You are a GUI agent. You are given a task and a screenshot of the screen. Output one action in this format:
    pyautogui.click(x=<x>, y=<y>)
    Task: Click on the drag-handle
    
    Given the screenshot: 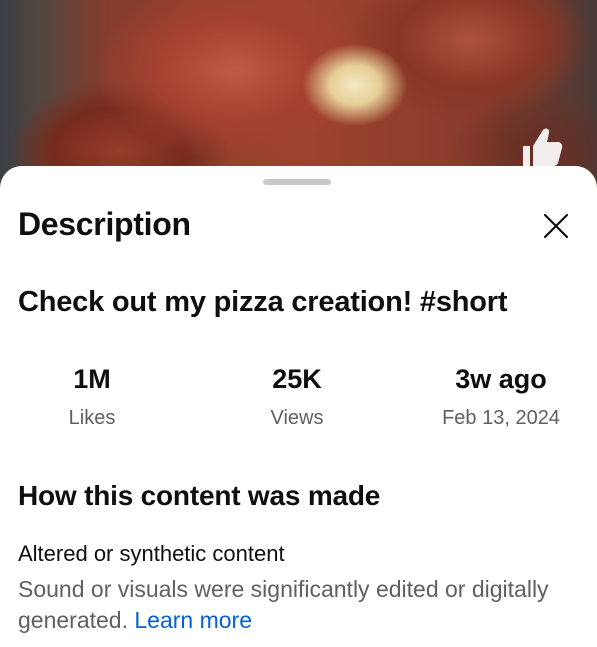 What is the action you would take?
    pyautogui.click(x=297, y=182)
    